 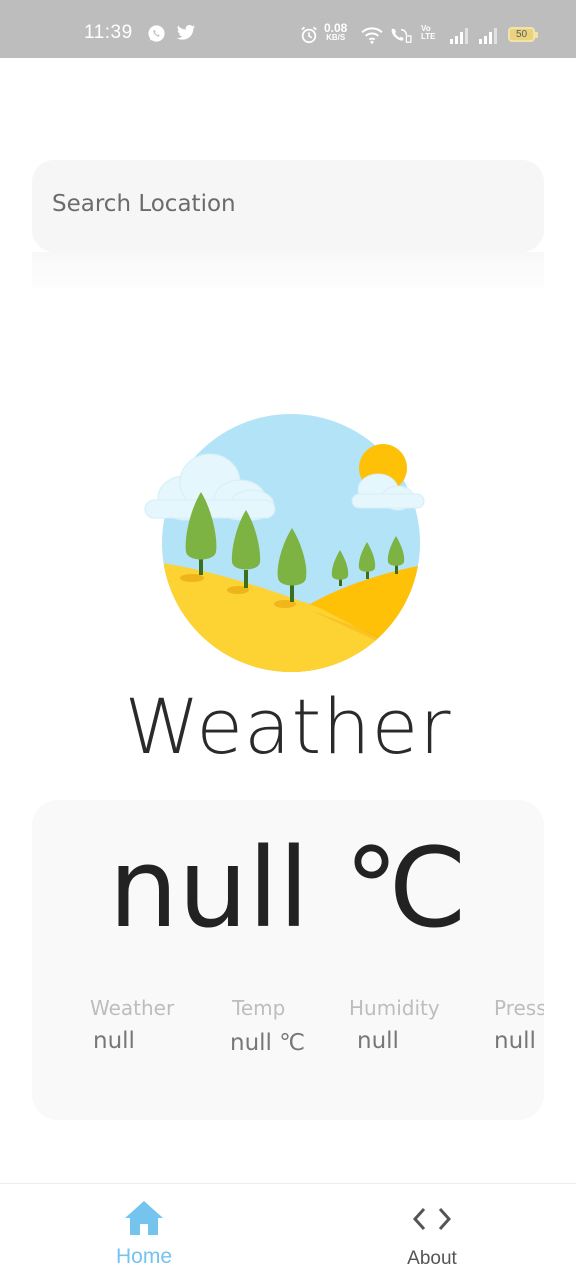 What do you see at coordinates (144, 1220) in the screenshot?
I see `home-icon` at bounding box center [144, 1220].